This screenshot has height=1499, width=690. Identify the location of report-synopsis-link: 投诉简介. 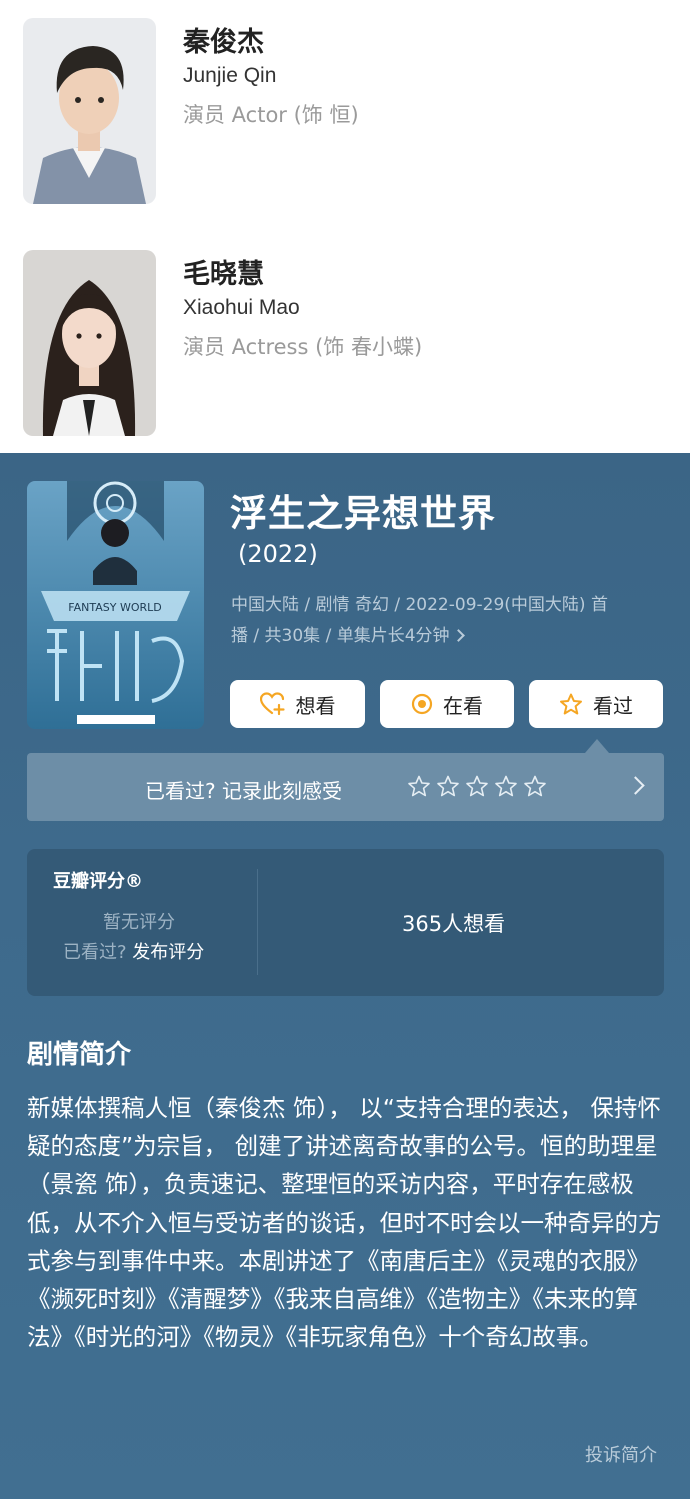
(621, 1454).